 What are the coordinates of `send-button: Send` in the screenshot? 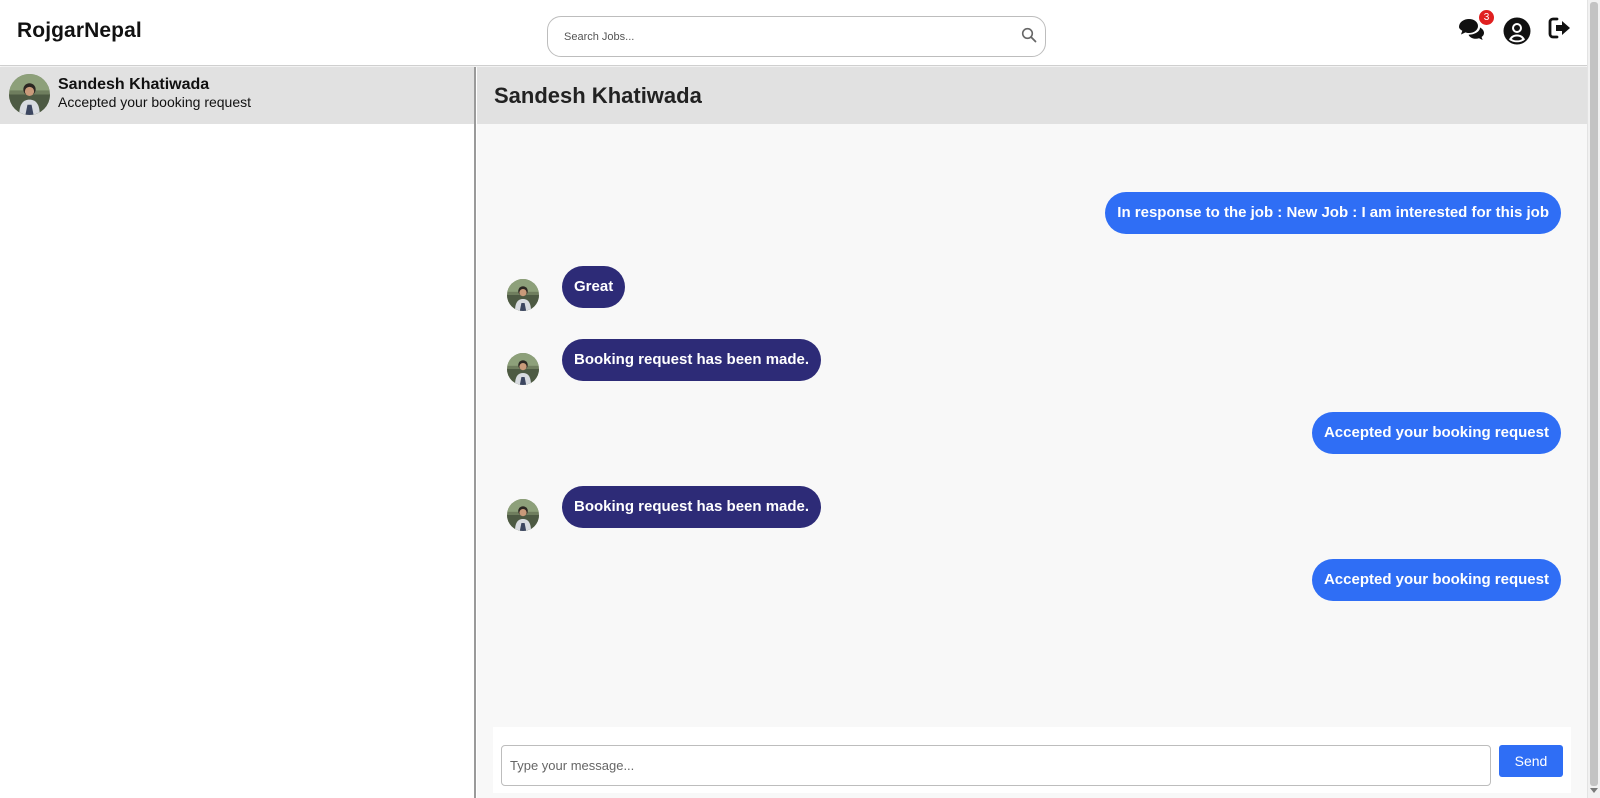 It's located at (1531, 761).